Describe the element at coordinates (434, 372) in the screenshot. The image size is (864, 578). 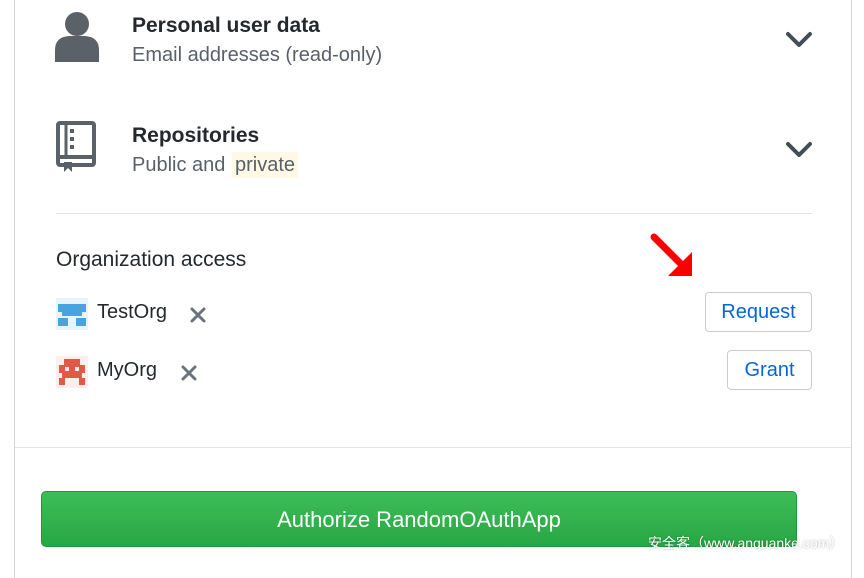
I see `org-row-myorg: MyOrg Grant` at that location.